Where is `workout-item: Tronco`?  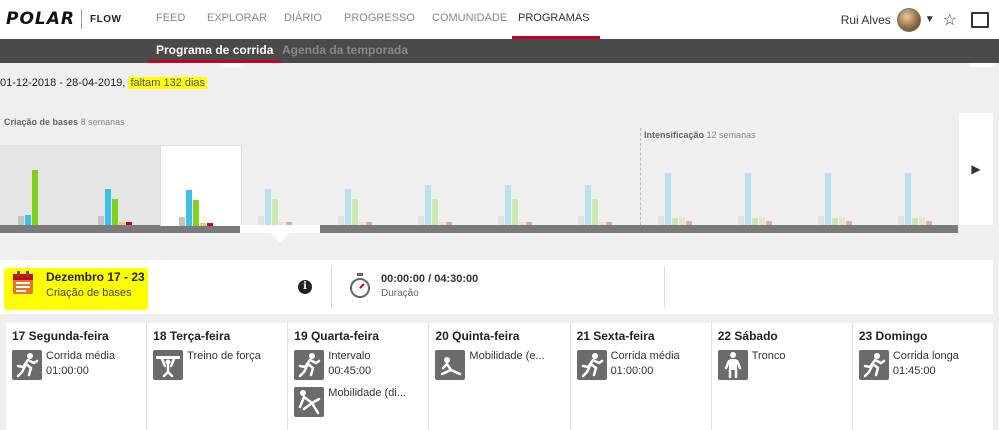
workout-item: Tronco is located at coordinates (782, 366).